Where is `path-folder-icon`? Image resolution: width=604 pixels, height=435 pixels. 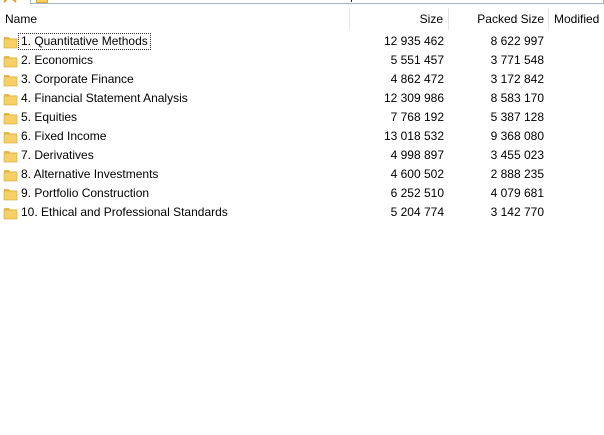 path-folder-icon is located at coordinates (42, 1).